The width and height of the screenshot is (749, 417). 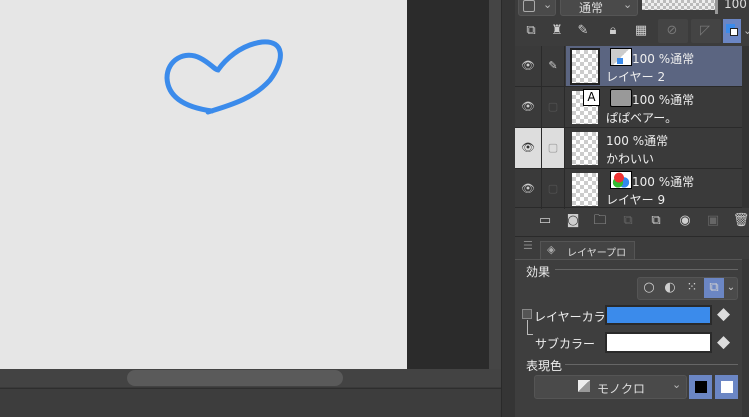 What do you see at coordinates (628, 221) in the screenshot?
I see `transfer-down-icon: ⧉` at bounding box center [628, 221].